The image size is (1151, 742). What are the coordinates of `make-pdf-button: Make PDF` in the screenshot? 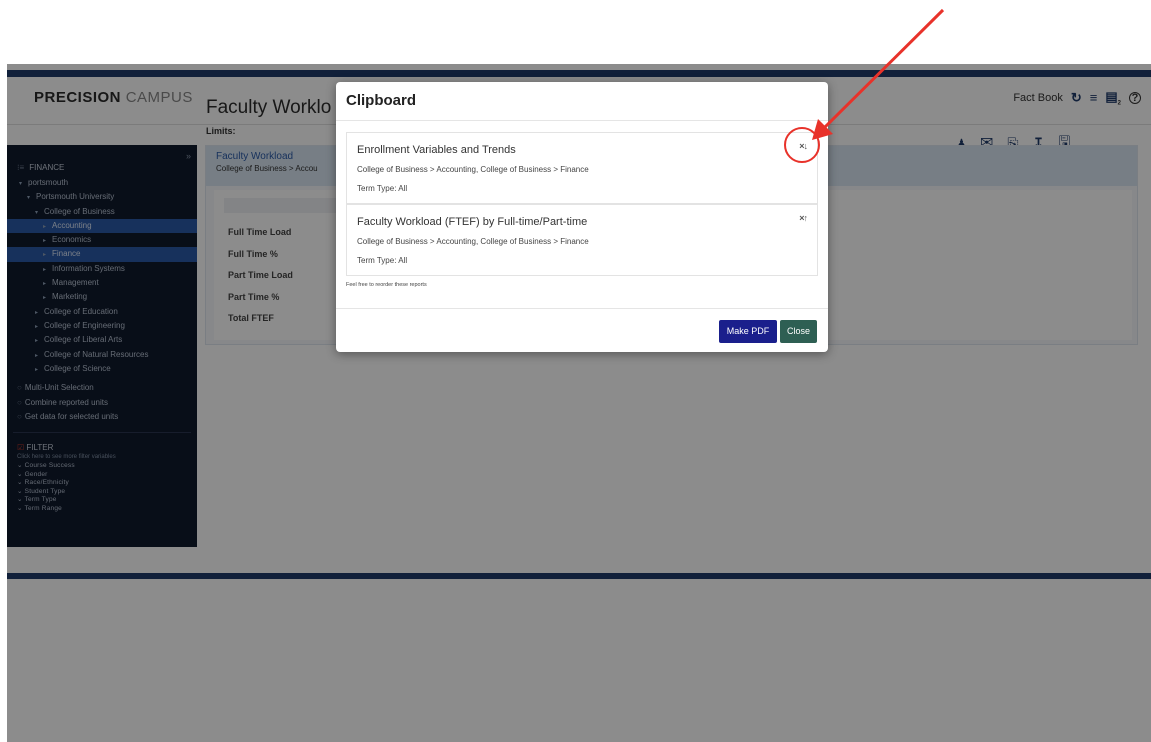 It's located at (748, 331).